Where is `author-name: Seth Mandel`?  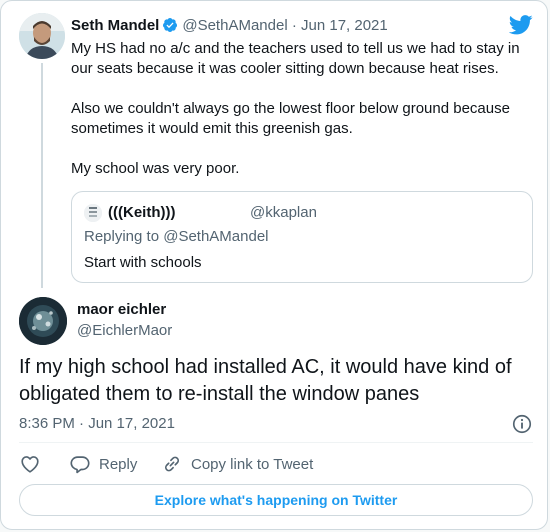
author-name: Seth Mandel is located at coordinates (115, 25).